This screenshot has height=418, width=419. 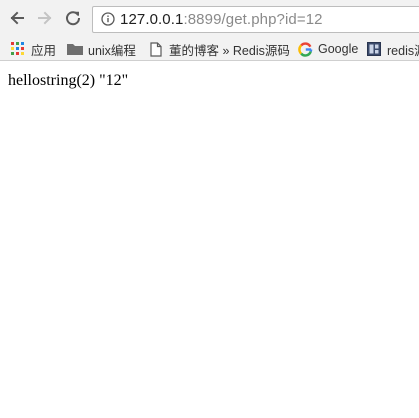 I want to click on bookmark-google: Google, so click(x=327, y=49).